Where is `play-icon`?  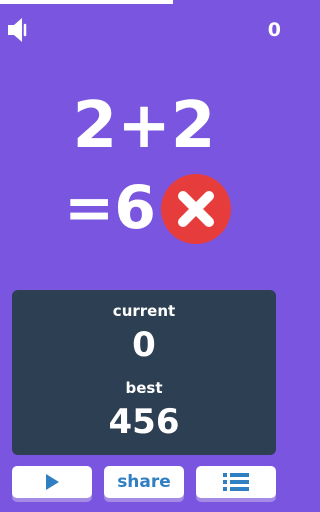 play-icon is located at coordinates (52, 482).